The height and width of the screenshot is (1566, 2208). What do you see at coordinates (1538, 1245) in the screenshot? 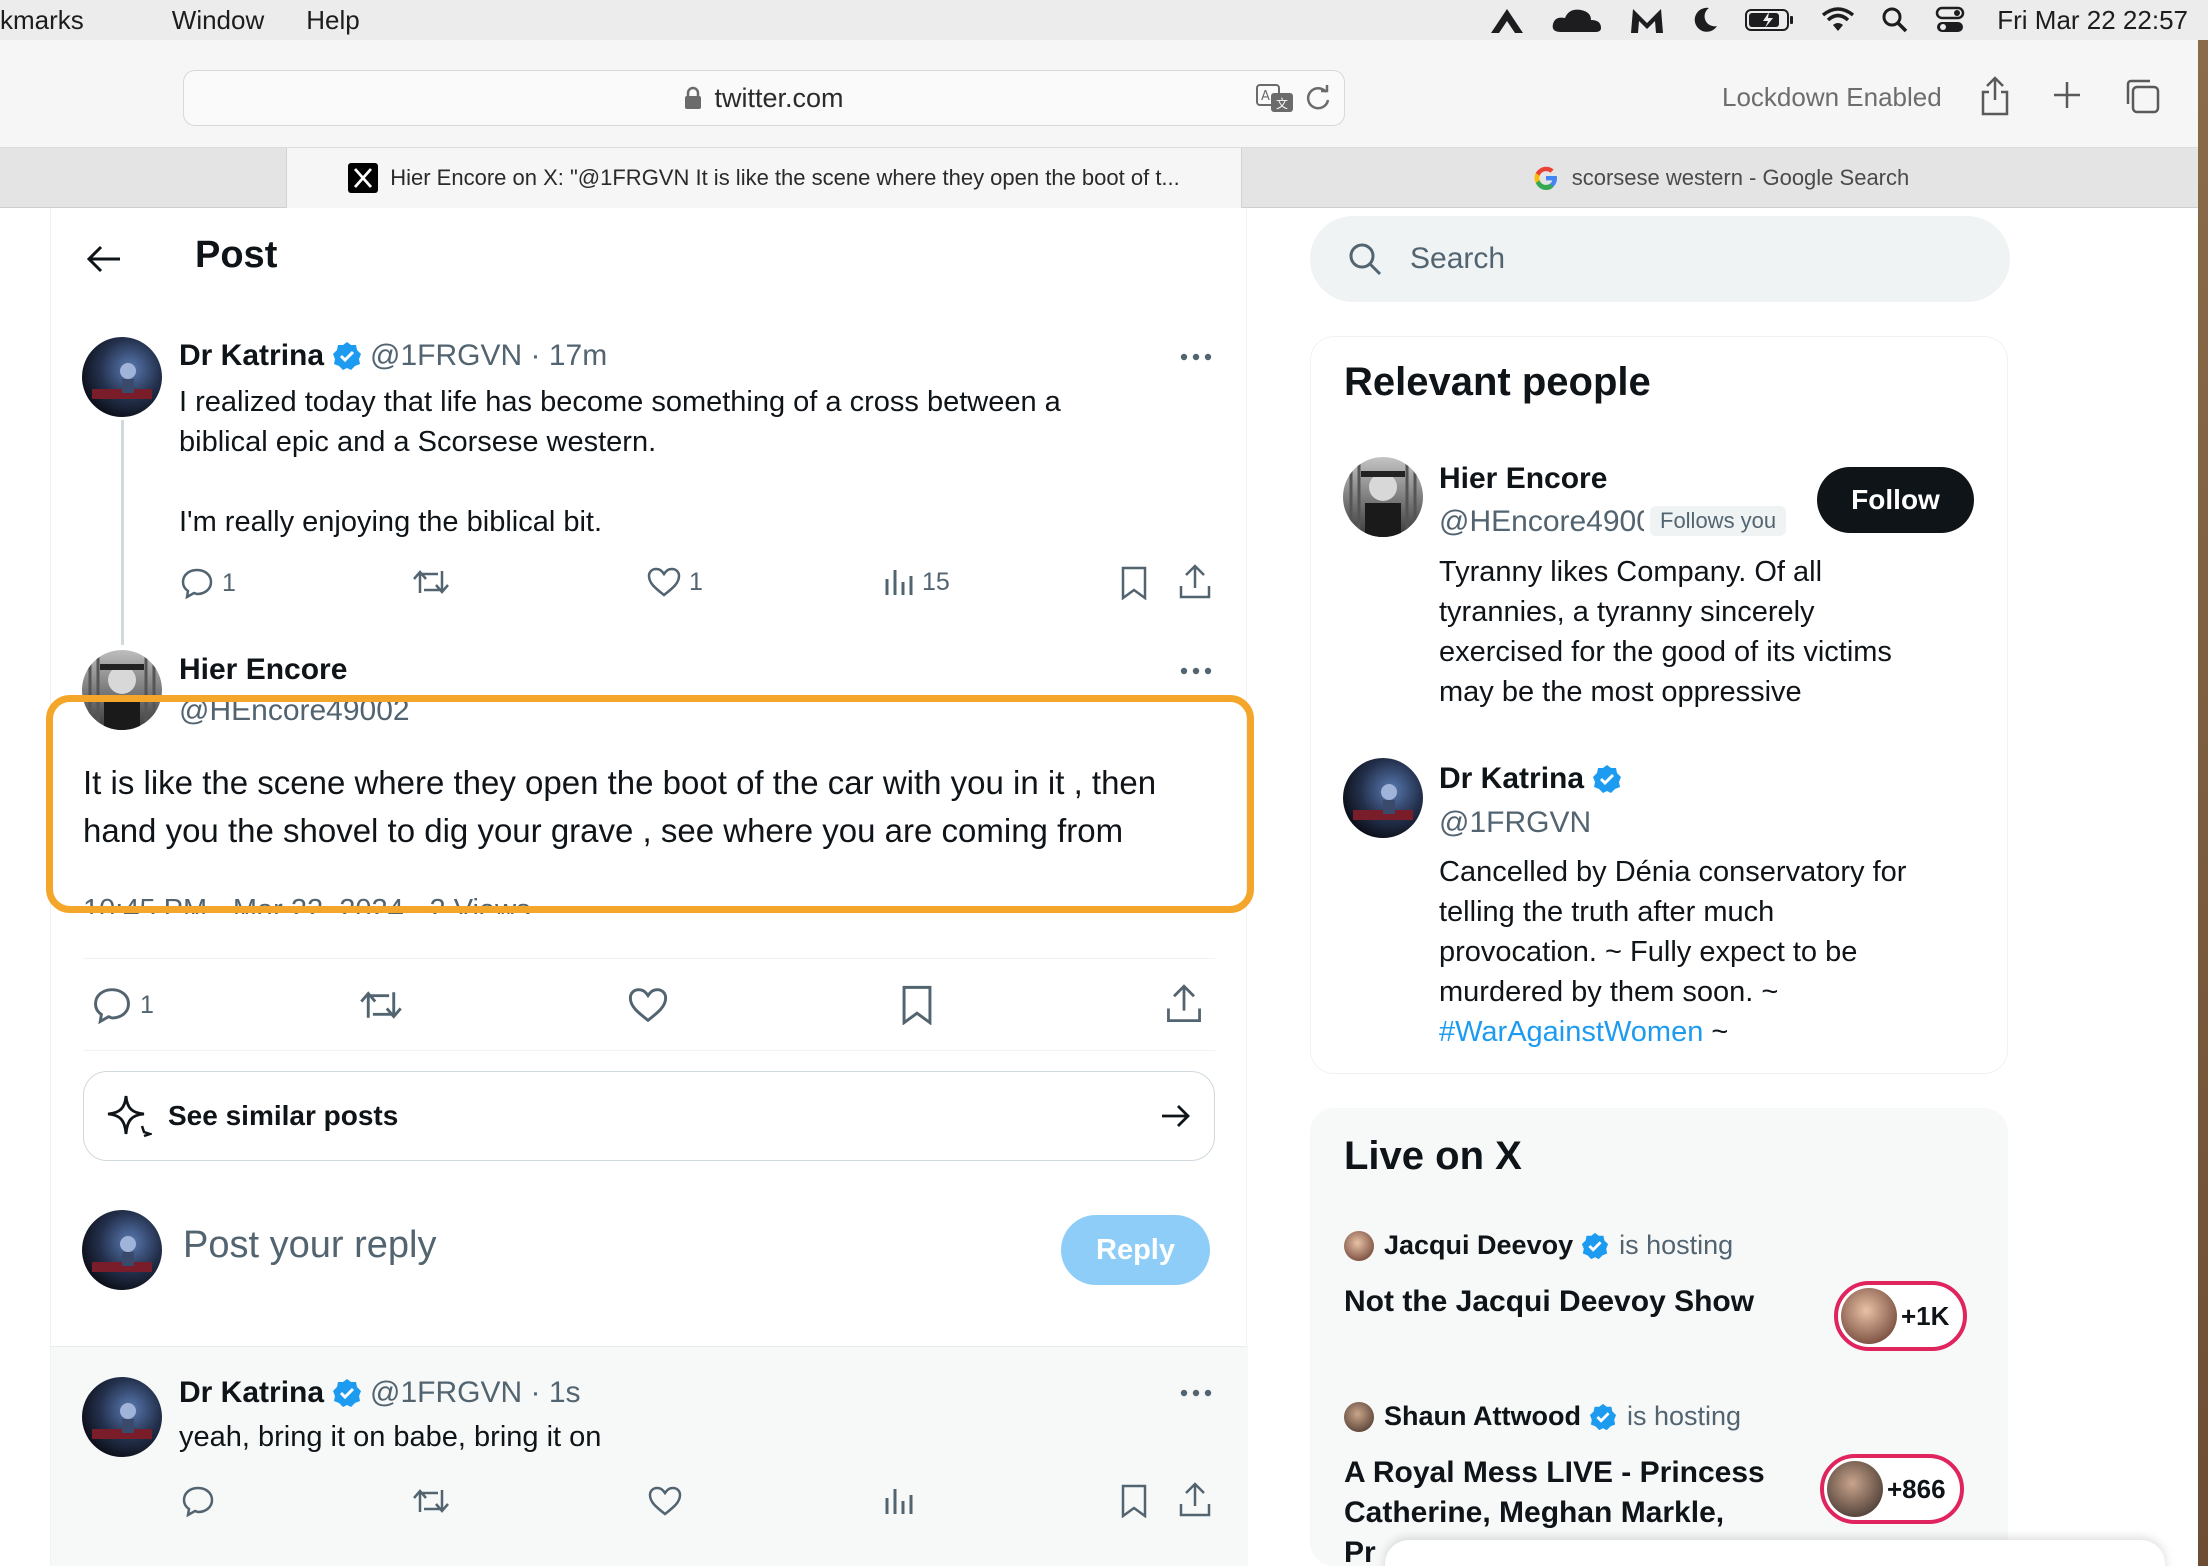
I see `live-host-row: Jacqui Deevoy is hosting` at bounding box center [1538, 1245].